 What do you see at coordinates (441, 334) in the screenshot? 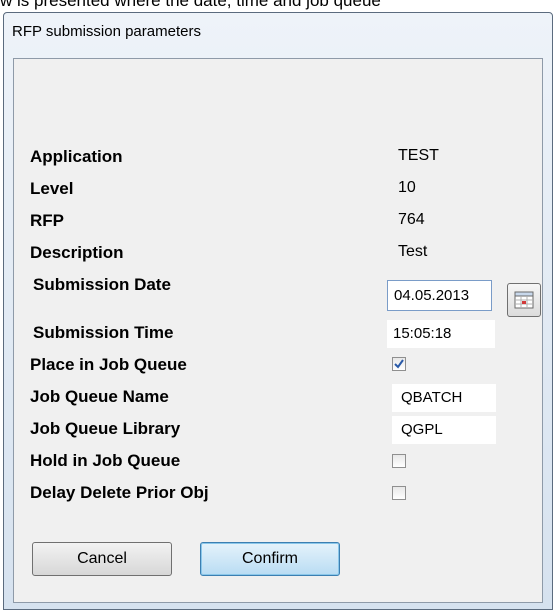
I see `submission-time-input: 15:05:18` at bounding box center [441, 334].